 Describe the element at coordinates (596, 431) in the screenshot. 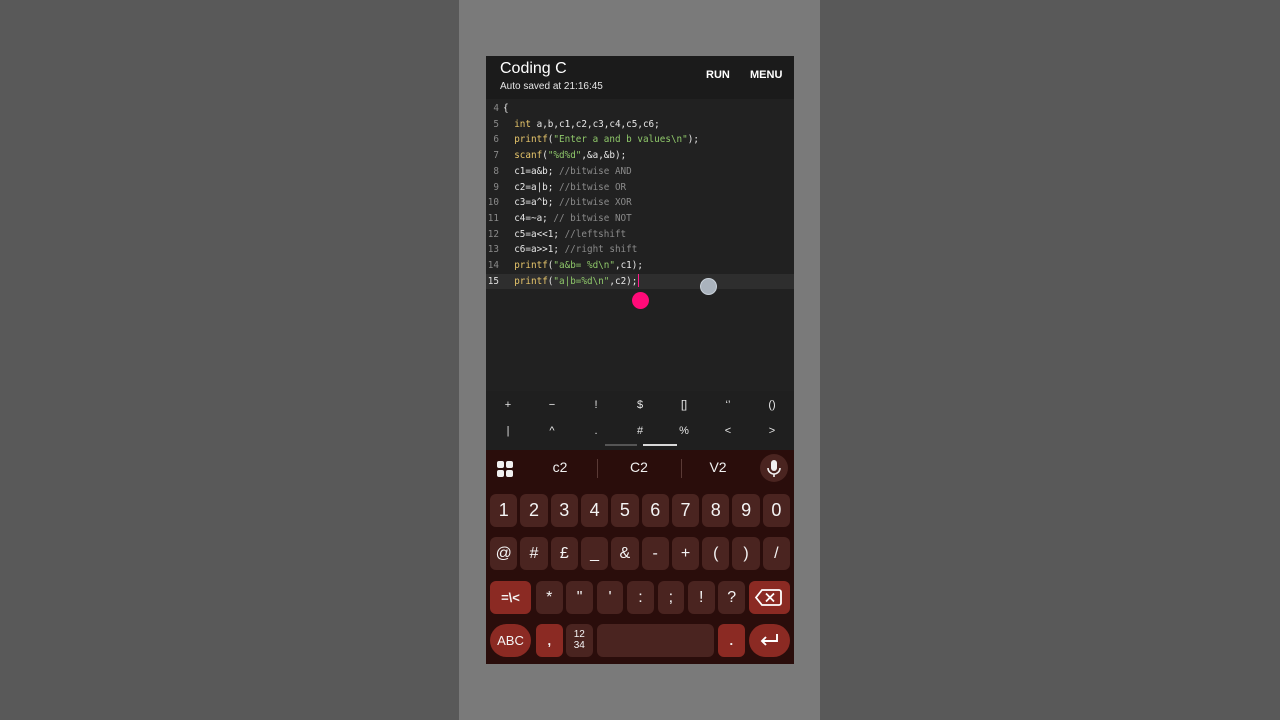

I see `symbol-key: .` at that location.